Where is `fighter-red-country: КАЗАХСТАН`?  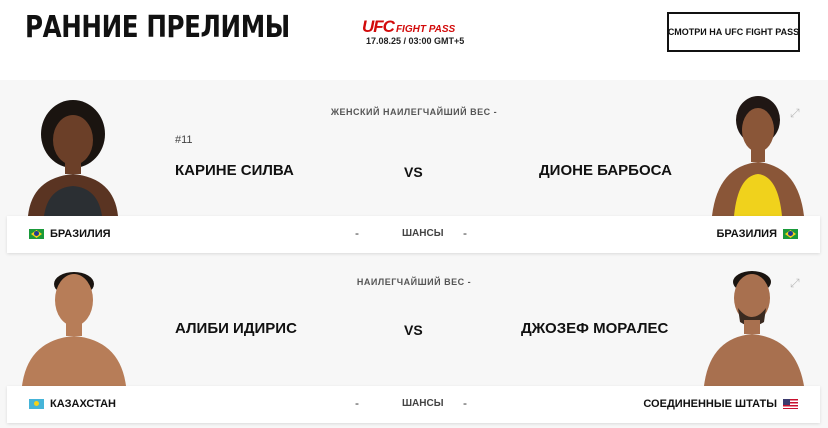 fighter-red-country: КАЗАХСТАН is located at coordinates (72, 404).